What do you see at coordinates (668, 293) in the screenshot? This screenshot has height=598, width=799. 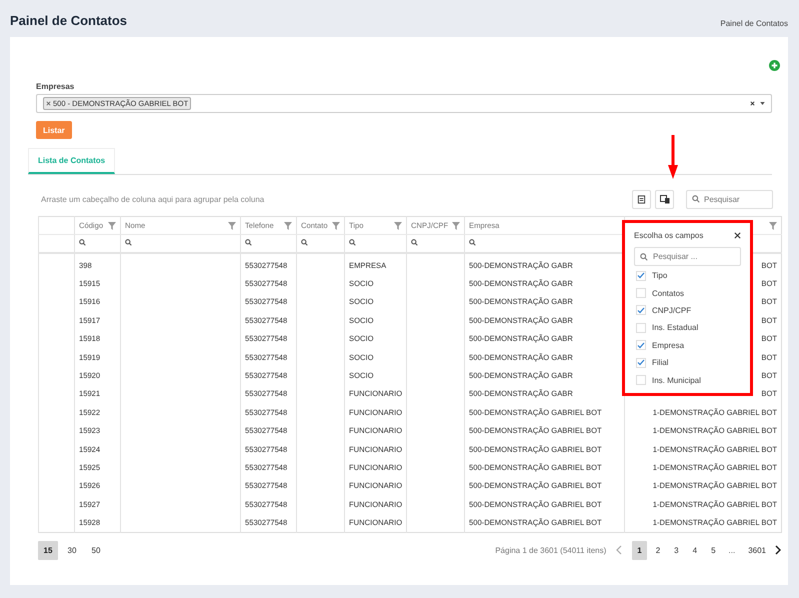 I see `field-option: Contatos` at bounding box center [668, 293].